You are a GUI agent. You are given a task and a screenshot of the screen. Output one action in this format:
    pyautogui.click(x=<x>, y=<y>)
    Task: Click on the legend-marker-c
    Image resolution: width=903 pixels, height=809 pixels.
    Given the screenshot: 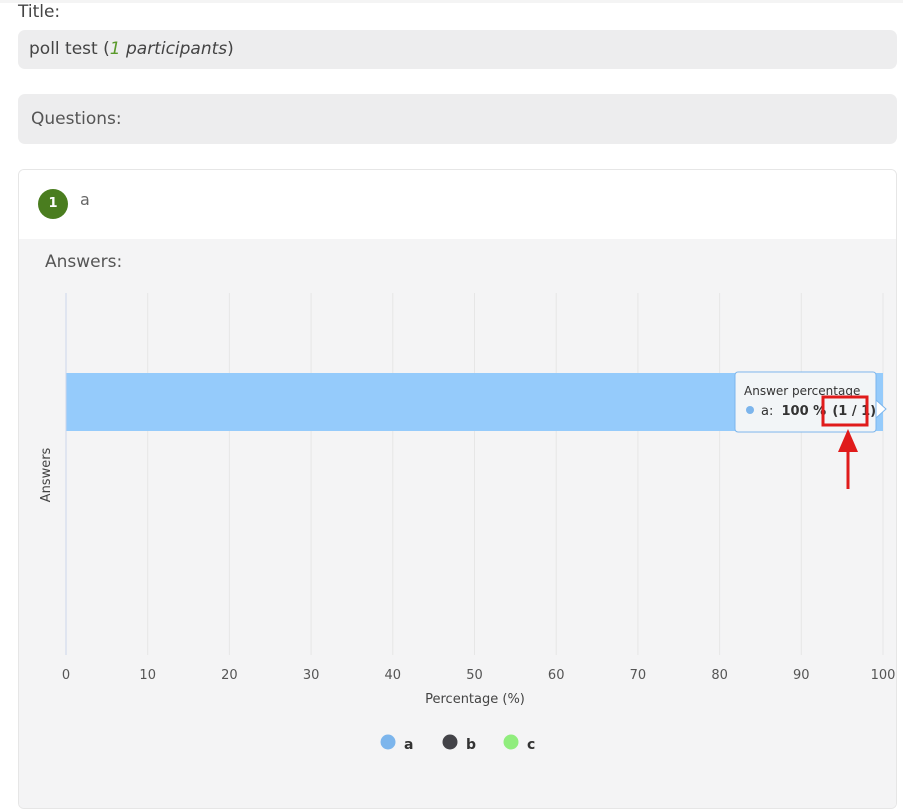 What is the action you would take?
    pyautogui.click(x=511, y=742)
    